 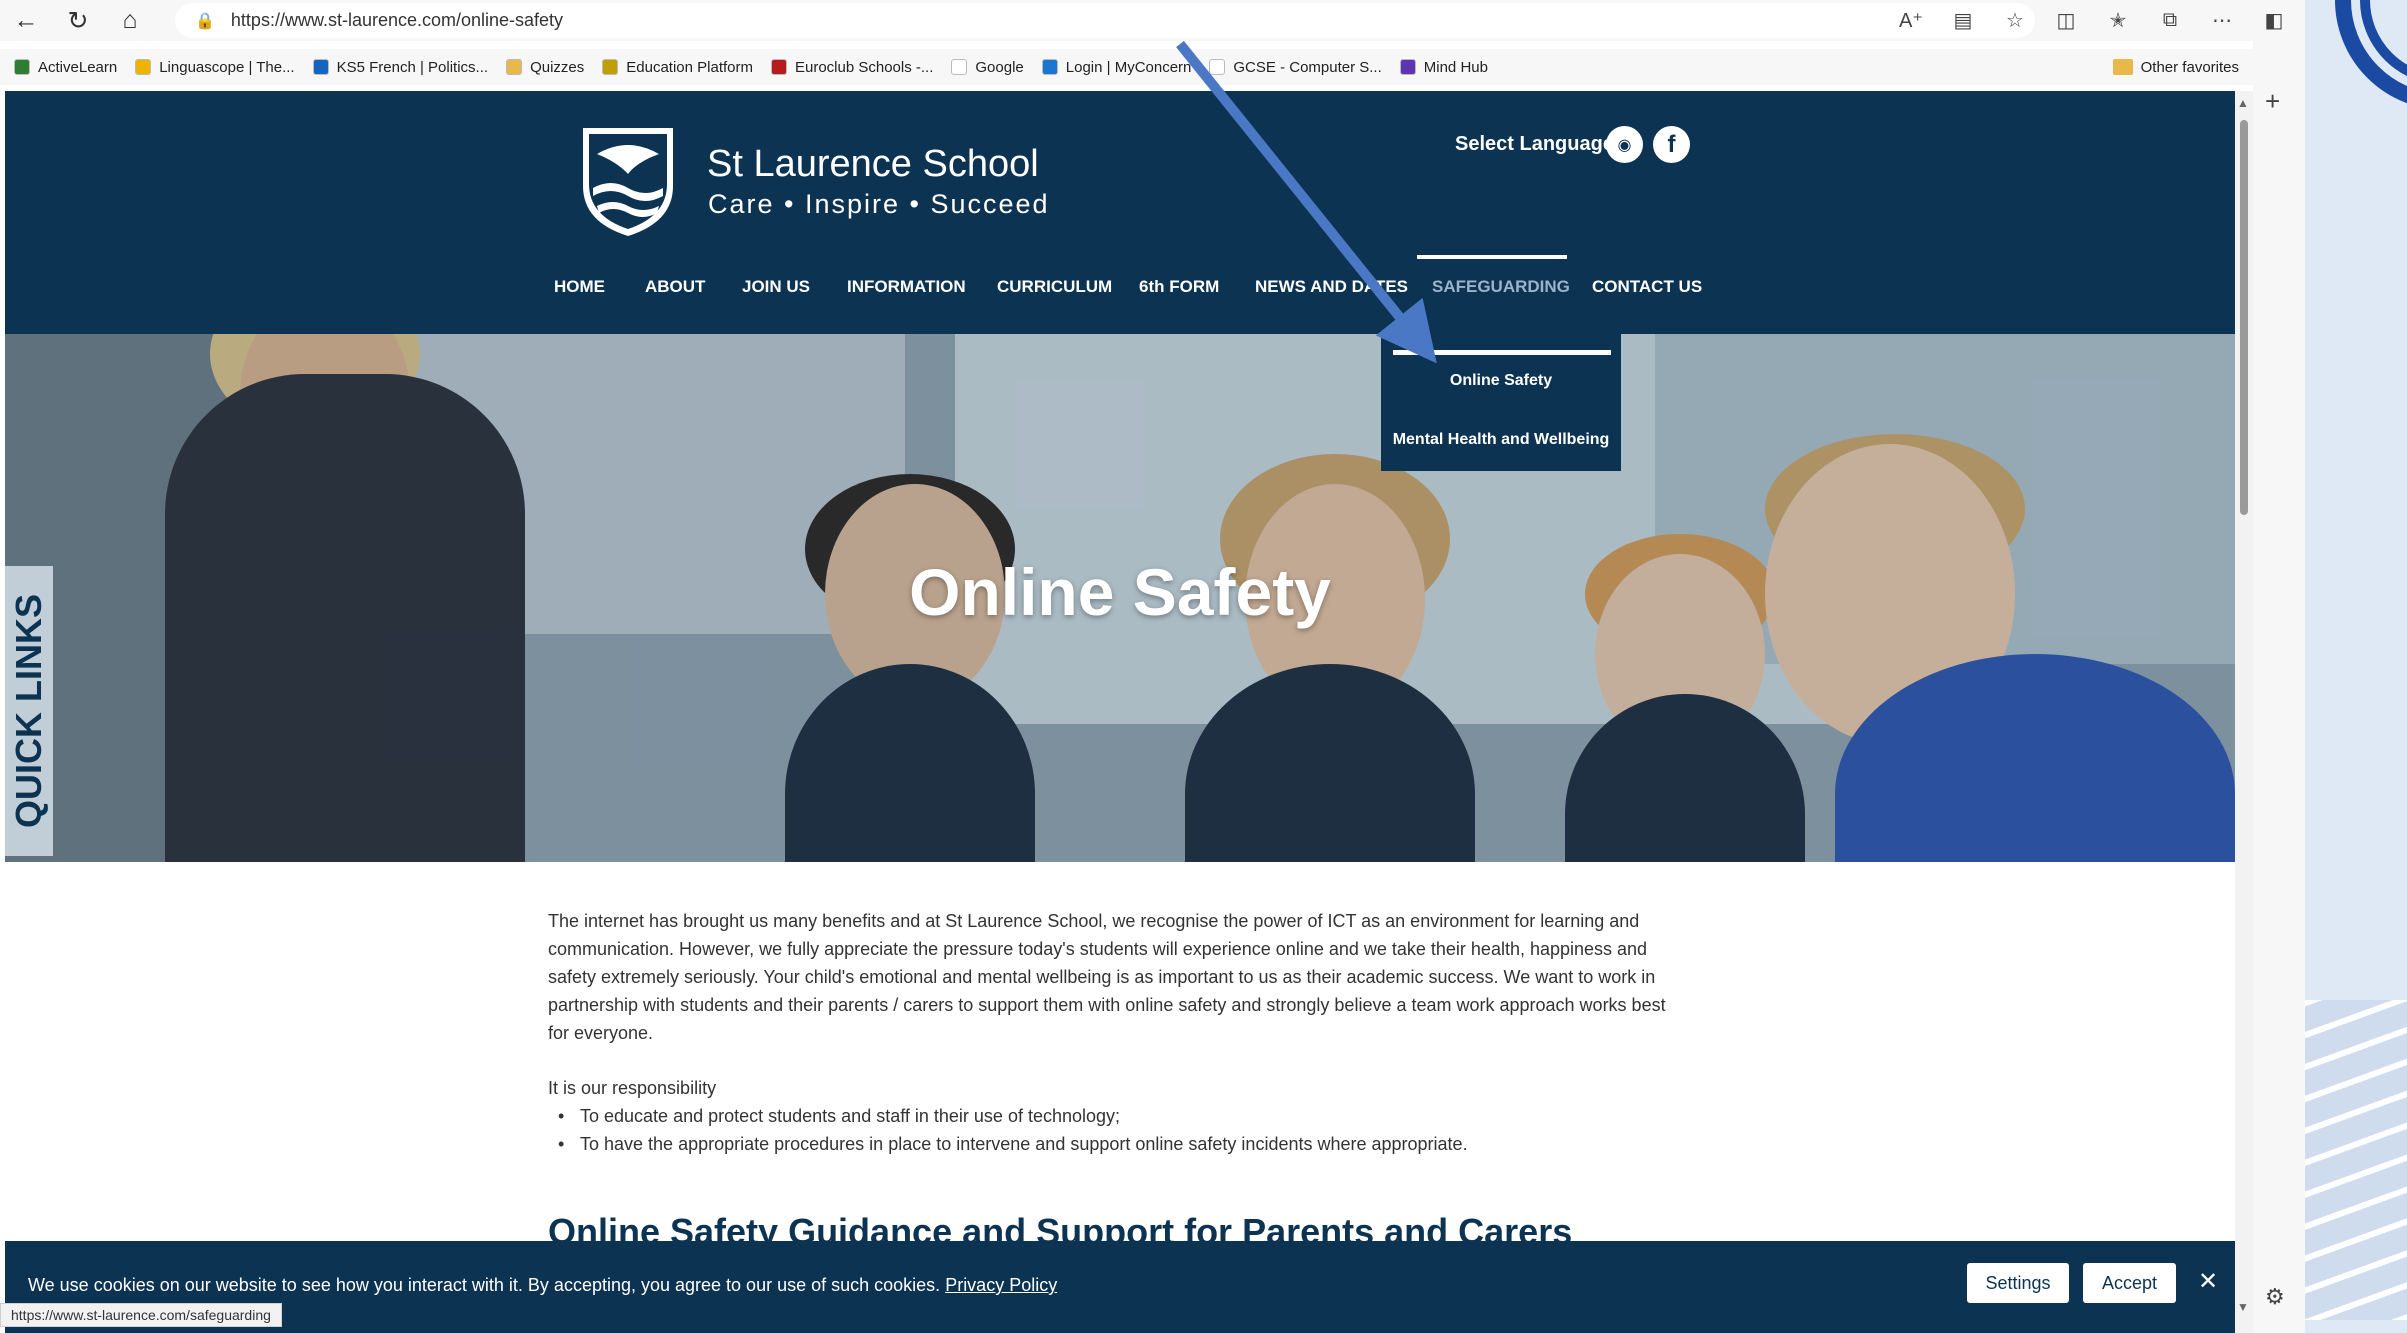 What do you see at coordinates (2222, 20) in the screenshot?
I see `more-menu-icon: ⋯` at bounding box center [2222, 20].